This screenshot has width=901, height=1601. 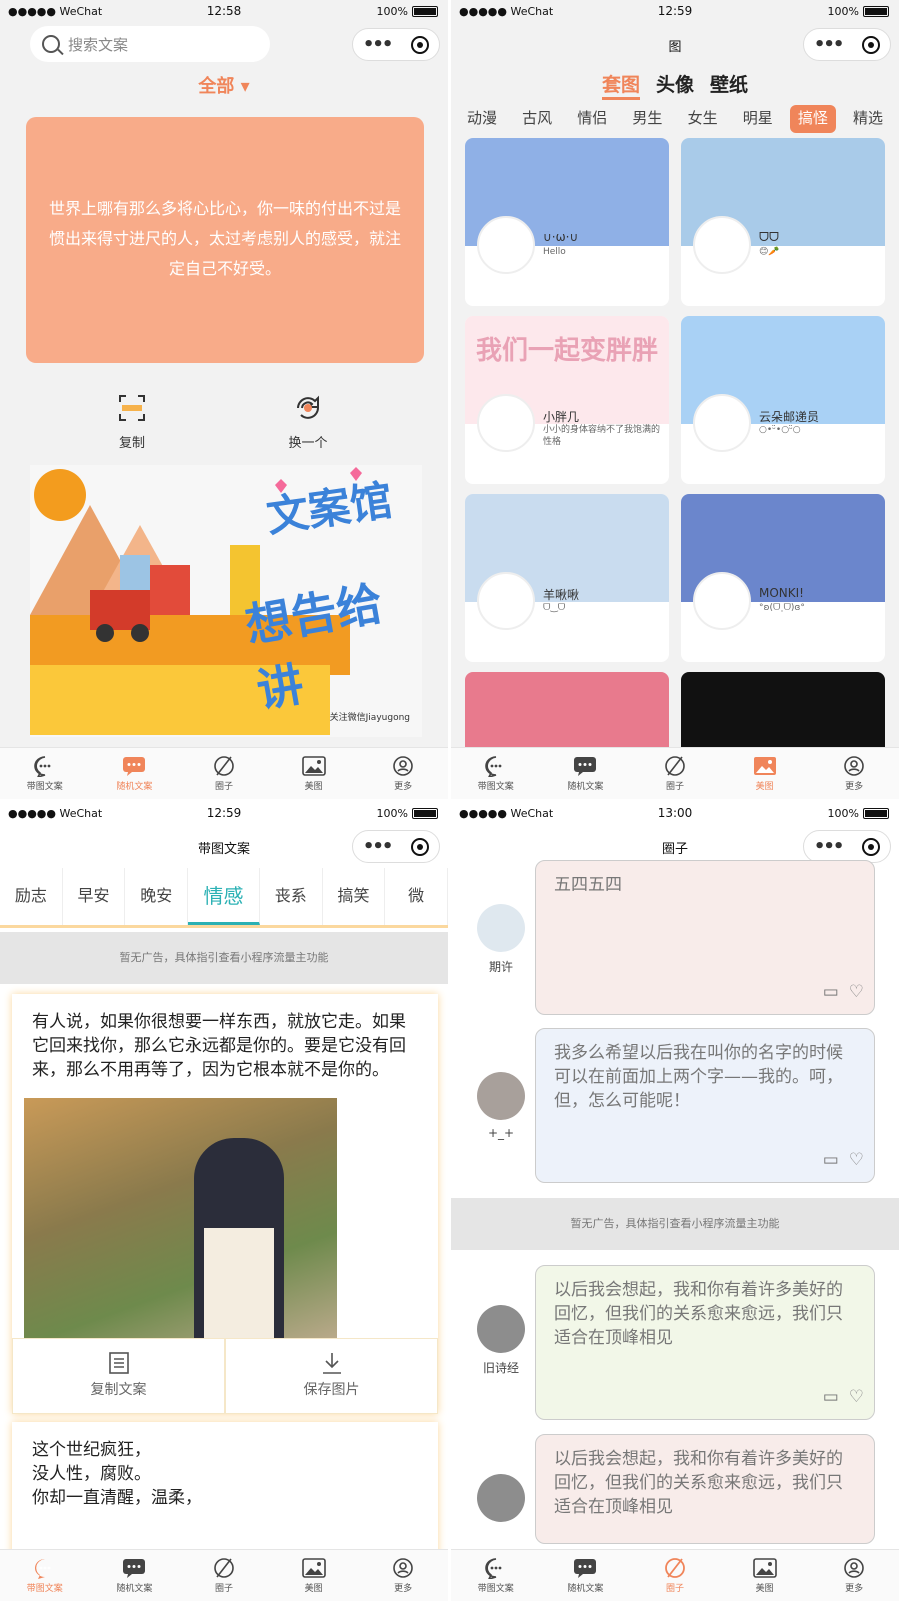 I want to click on tab-wallpapers: 壁纸, so click(x=729, y=85).